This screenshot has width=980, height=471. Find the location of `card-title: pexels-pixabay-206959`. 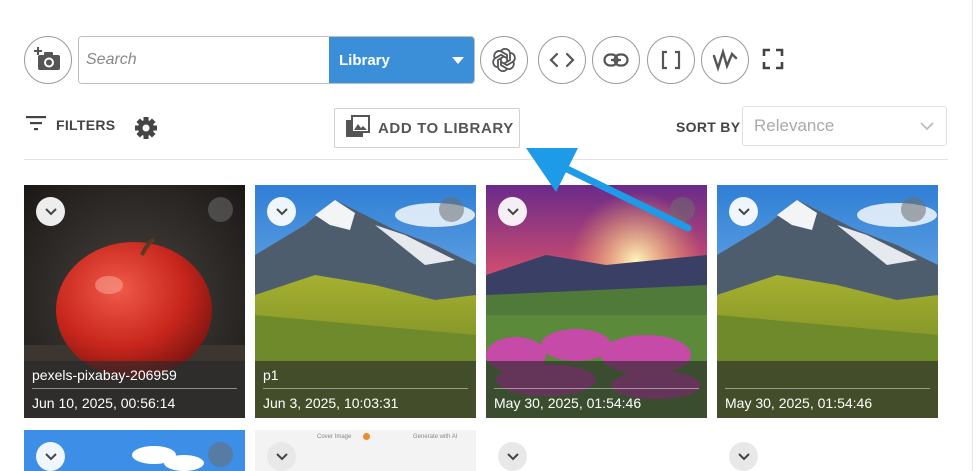

card-title: pexels-pixabay-206959 is located at coordinates (134, 378).